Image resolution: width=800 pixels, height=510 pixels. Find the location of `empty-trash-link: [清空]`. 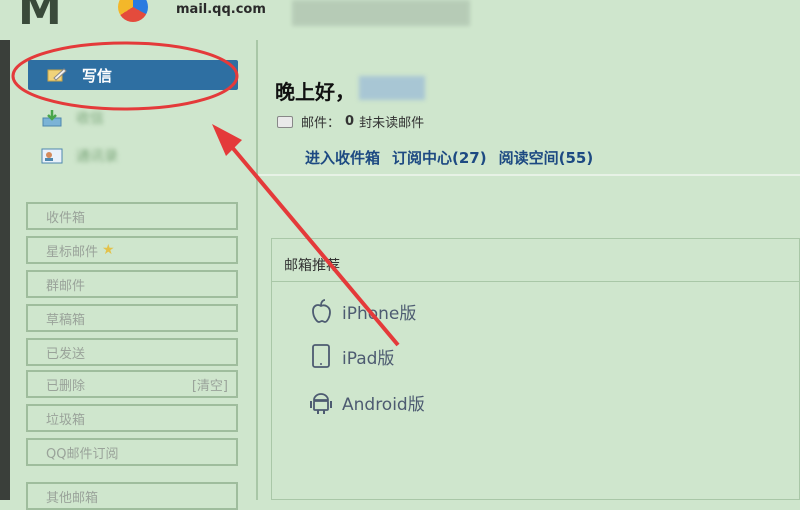

empty-trash-link: [清空] is located at coordinates (210, 384).